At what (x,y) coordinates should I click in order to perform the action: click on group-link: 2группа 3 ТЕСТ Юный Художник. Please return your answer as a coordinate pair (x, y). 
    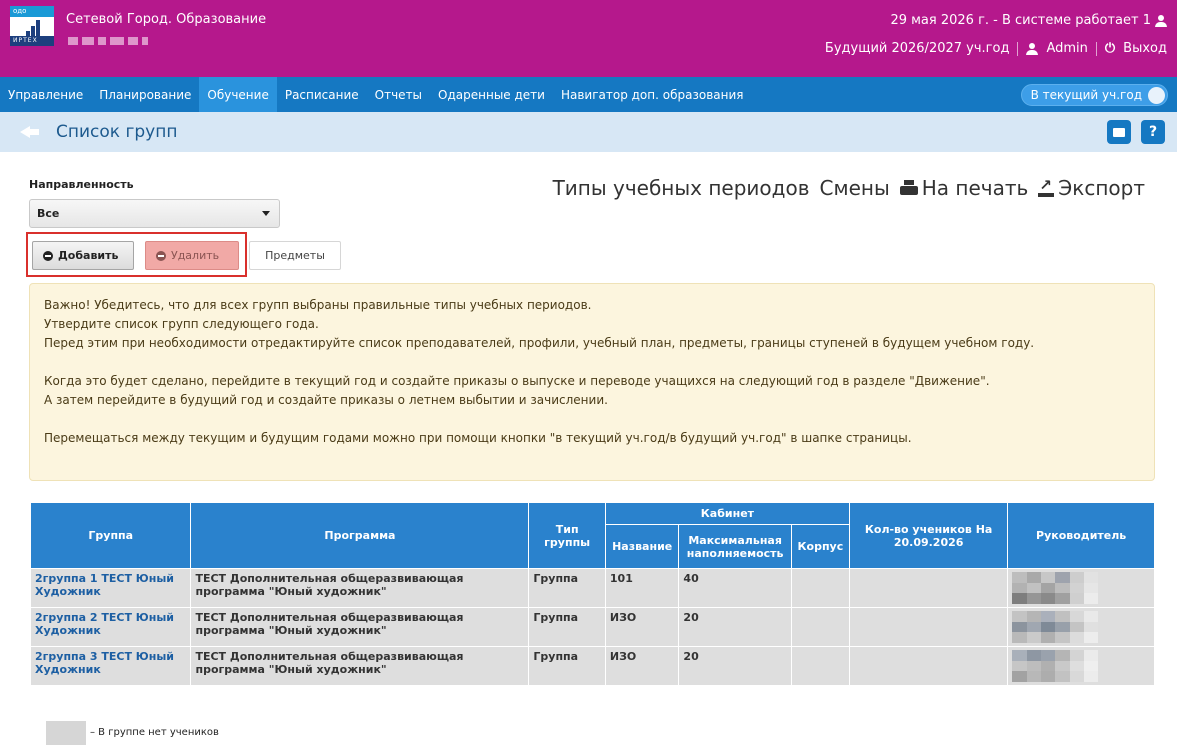
    Looking at the image, I should click on (110, 666).